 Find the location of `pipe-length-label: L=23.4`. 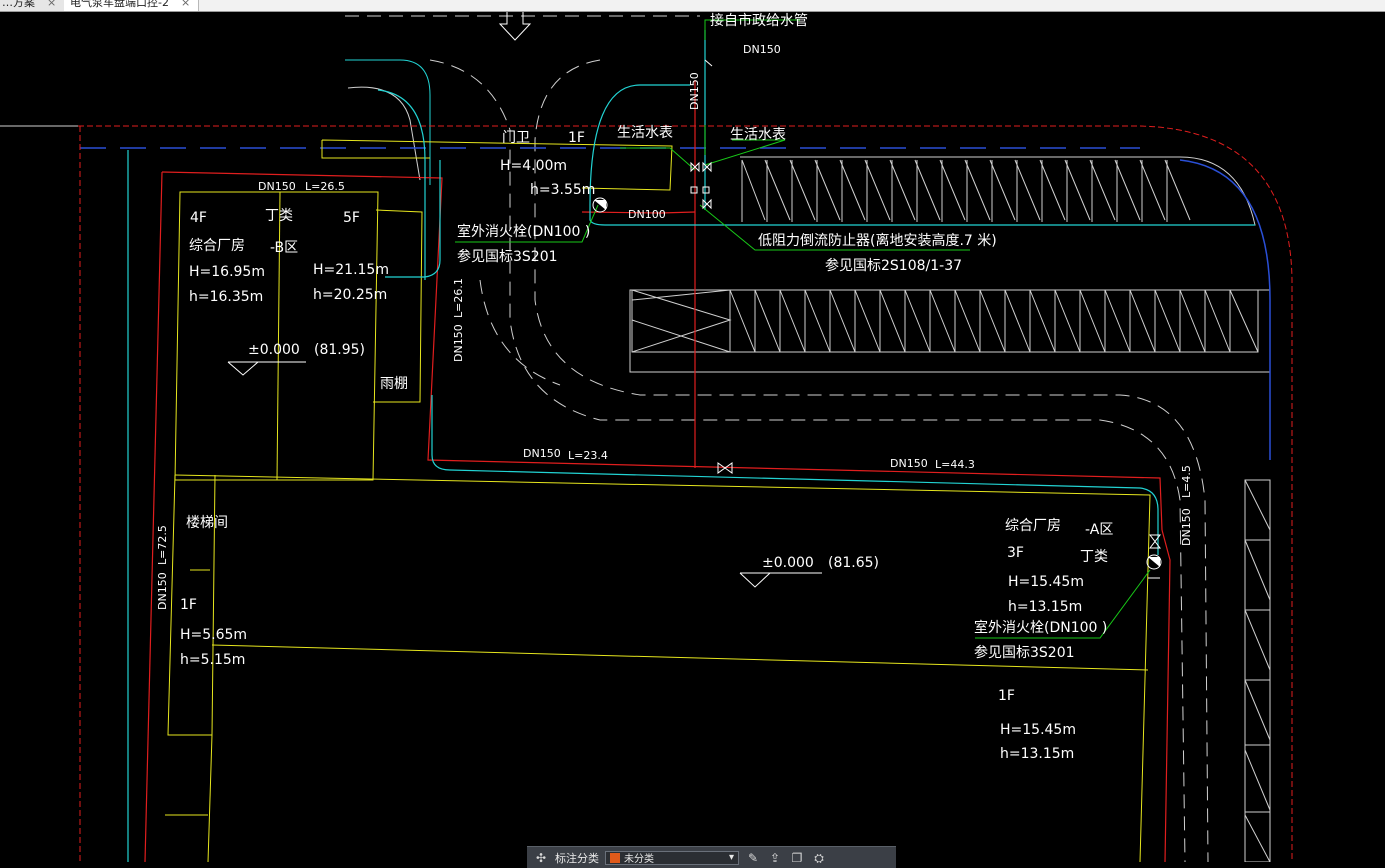

pipe-length-label: L=23.4 is located at coordinates (588, 455).